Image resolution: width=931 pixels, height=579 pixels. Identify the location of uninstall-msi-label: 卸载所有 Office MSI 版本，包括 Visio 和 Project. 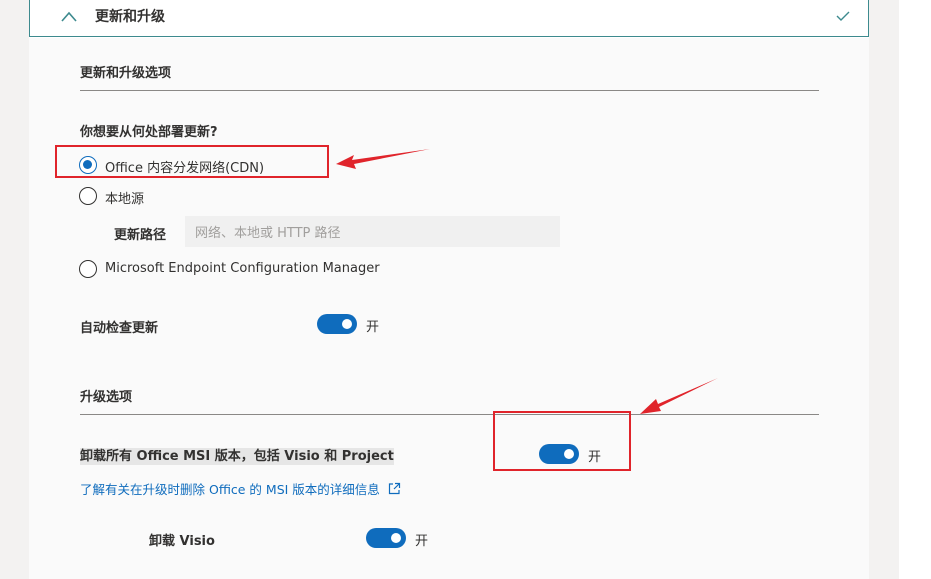
(237, 455).